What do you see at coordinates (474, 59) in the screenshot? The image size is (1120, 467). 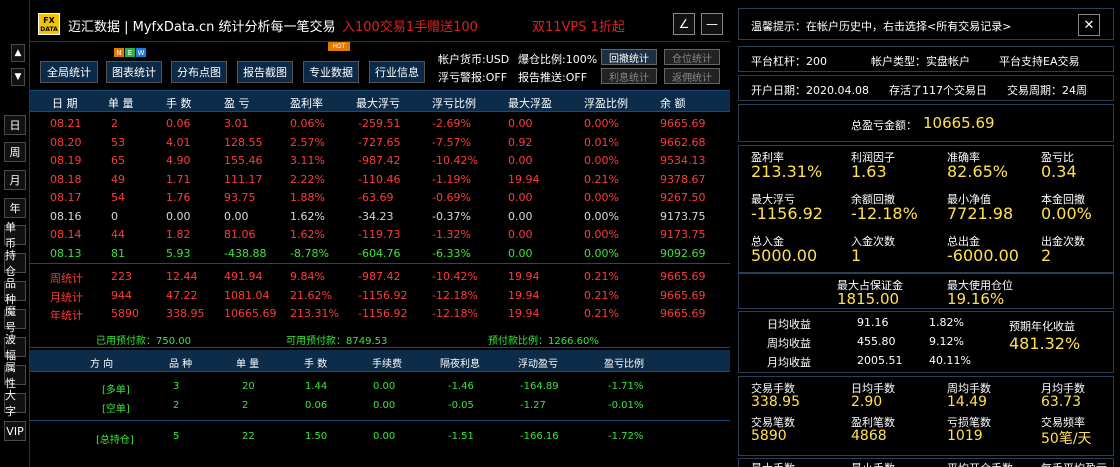 I see `account-currency: 帐户货币:USD` at bounding box center [474, 59].